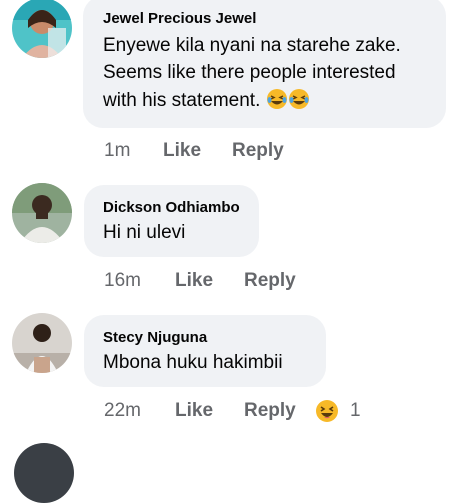 The image size is (466, 503). I want to click on comment-time-2: 16m, so click(122, 281).